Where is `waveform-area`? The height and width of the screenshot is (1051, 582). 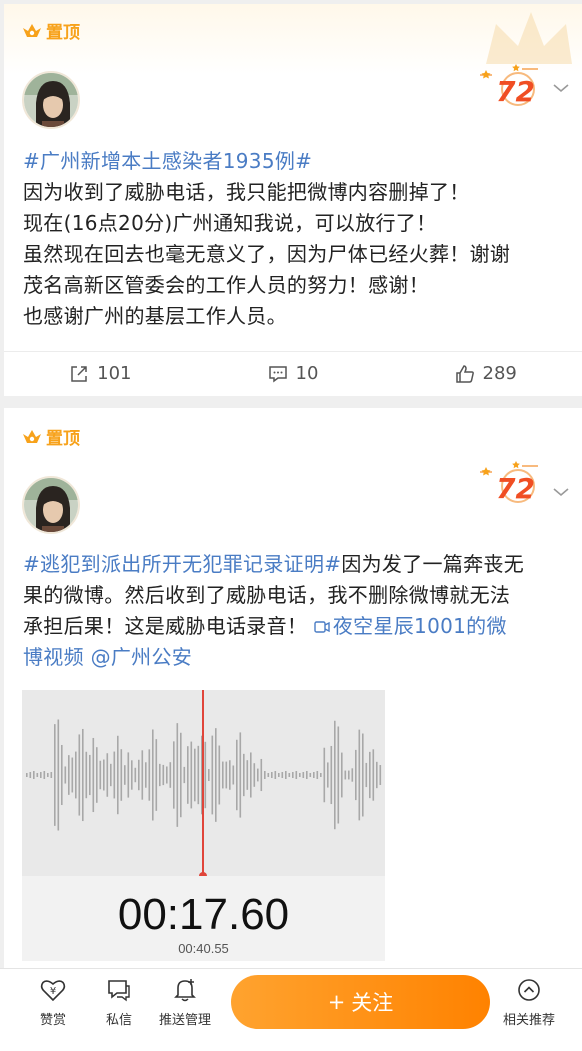 waveform-area is located at coordinates (203, 785).